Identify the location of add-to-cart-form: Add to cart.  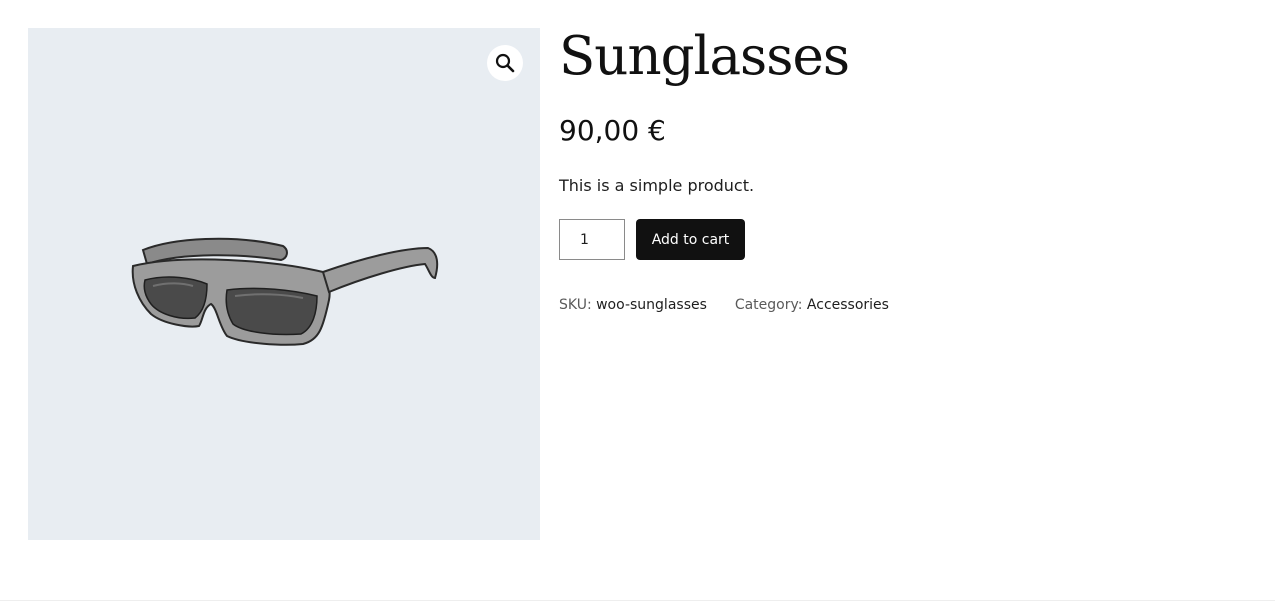
(652, 239).